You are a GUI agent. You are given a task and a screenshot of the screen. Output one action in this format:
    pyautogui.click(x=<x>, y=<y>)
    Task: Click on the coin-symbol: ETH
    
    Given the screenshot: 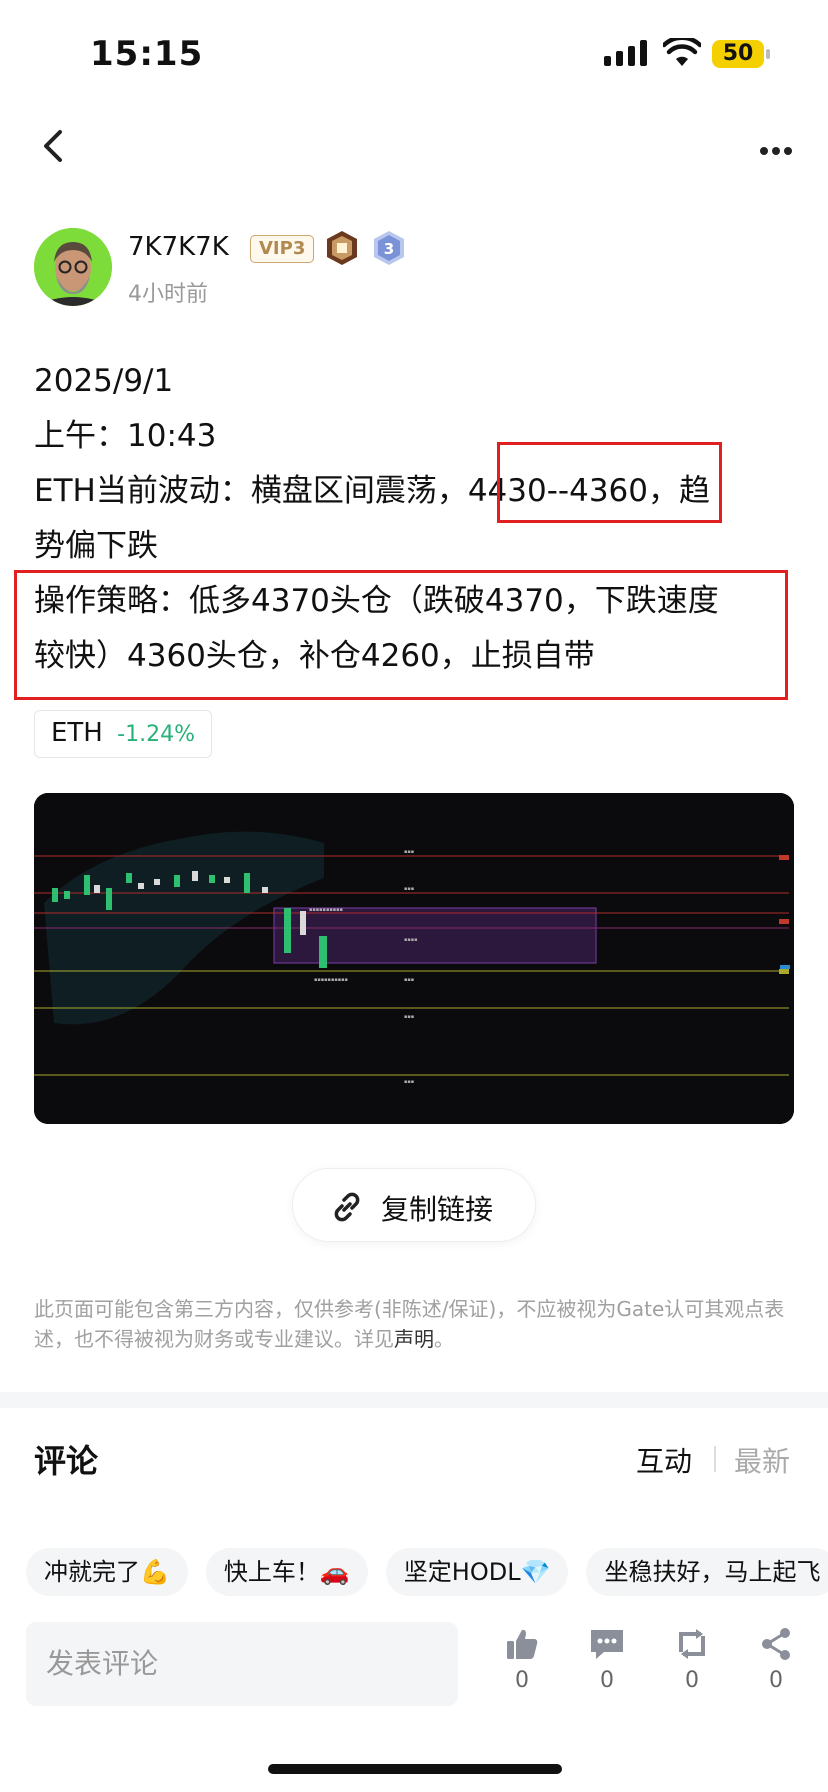 What is the action you would take?
    pyautogui.click(x=77, y=733)
    